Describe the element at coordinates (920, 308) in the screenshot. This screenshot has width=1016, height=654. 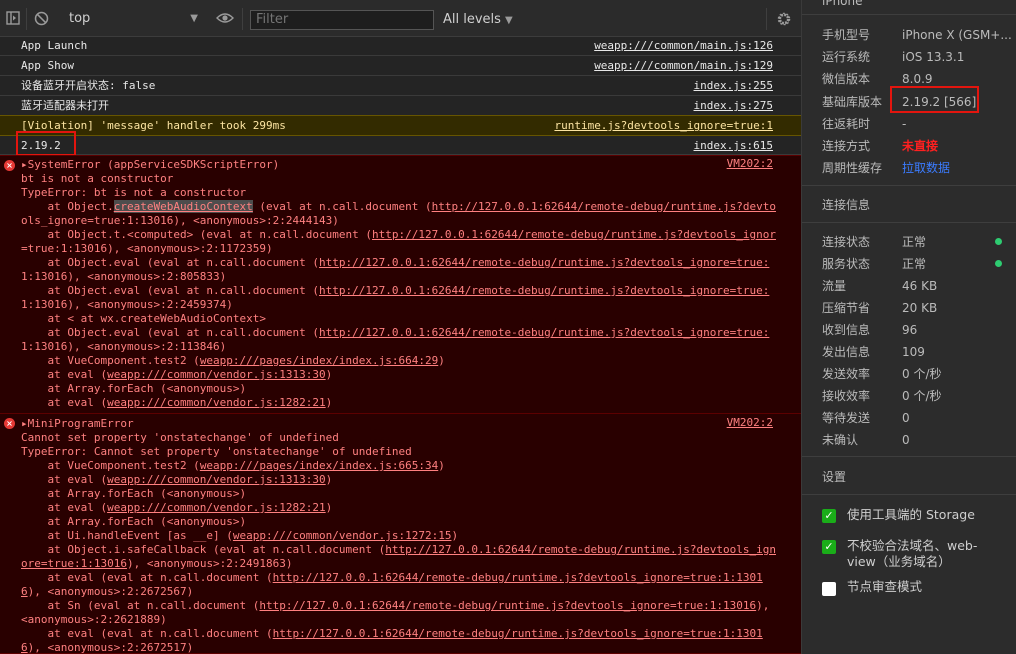
I see `conn-value: 20 KB` at that location.